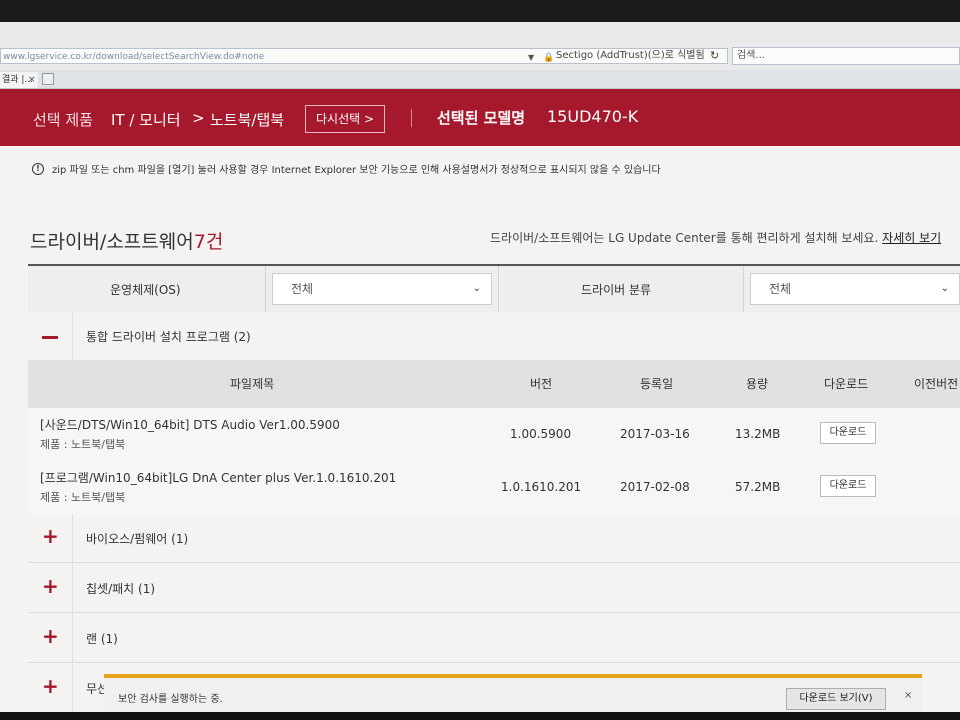 This screenshot has height=720, width=960. I want to click on col-version: 버전, so click(541, 384).